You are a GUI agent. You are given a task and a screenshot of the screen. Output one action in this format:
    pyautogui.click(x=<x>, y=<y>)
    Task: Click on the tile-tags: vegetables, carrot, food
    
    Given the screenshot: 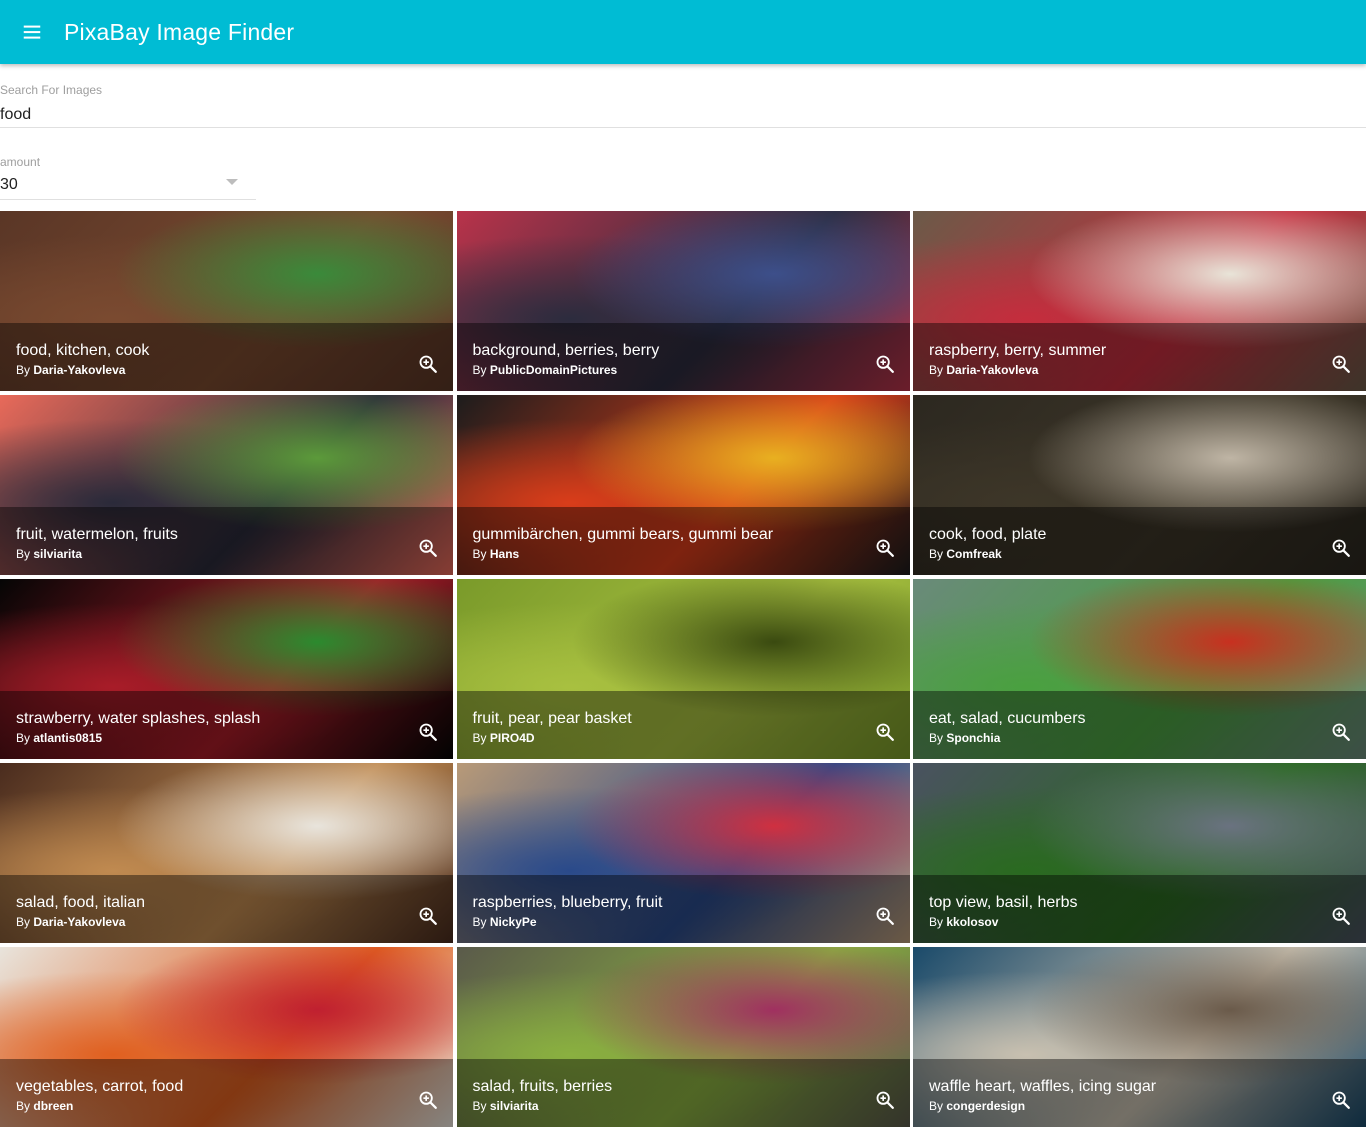 What is the action you would take?
    pyautogui.click(x=100, y=1086)
    